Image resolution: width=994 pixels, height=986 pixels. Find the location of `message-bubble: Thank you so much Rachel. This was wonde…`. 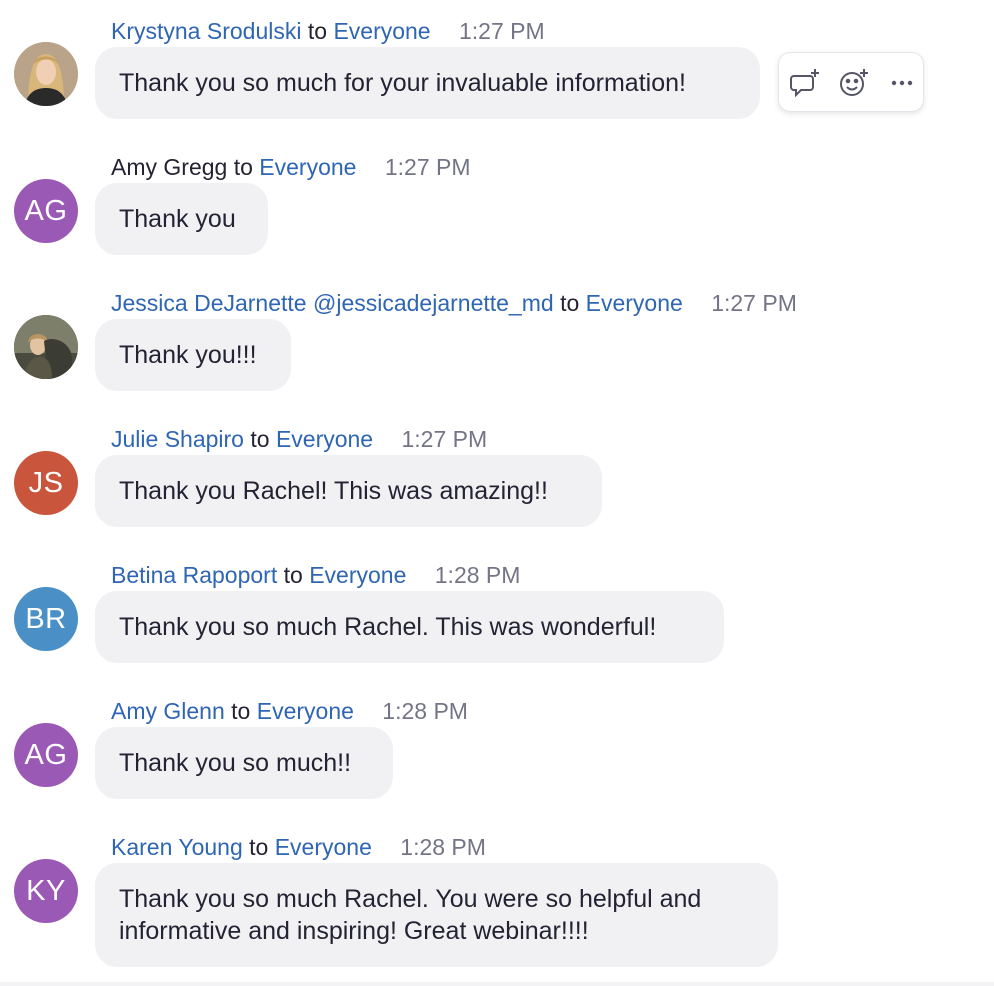

message-bubble: Thank you so much Rachel. This was wonde… is located at coordinates (409, 627).